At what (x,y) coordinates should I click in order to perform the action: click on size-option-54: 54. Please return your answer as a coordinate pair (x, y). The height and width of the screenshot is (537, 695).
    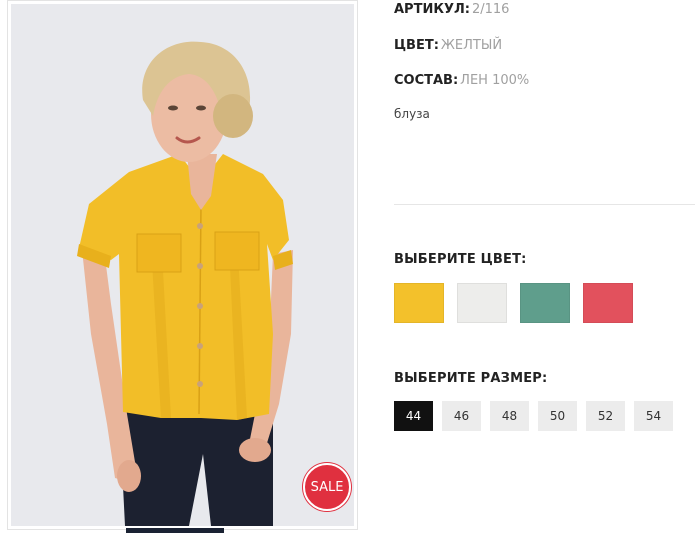
    Looking at the image, I should click on (653, 416).